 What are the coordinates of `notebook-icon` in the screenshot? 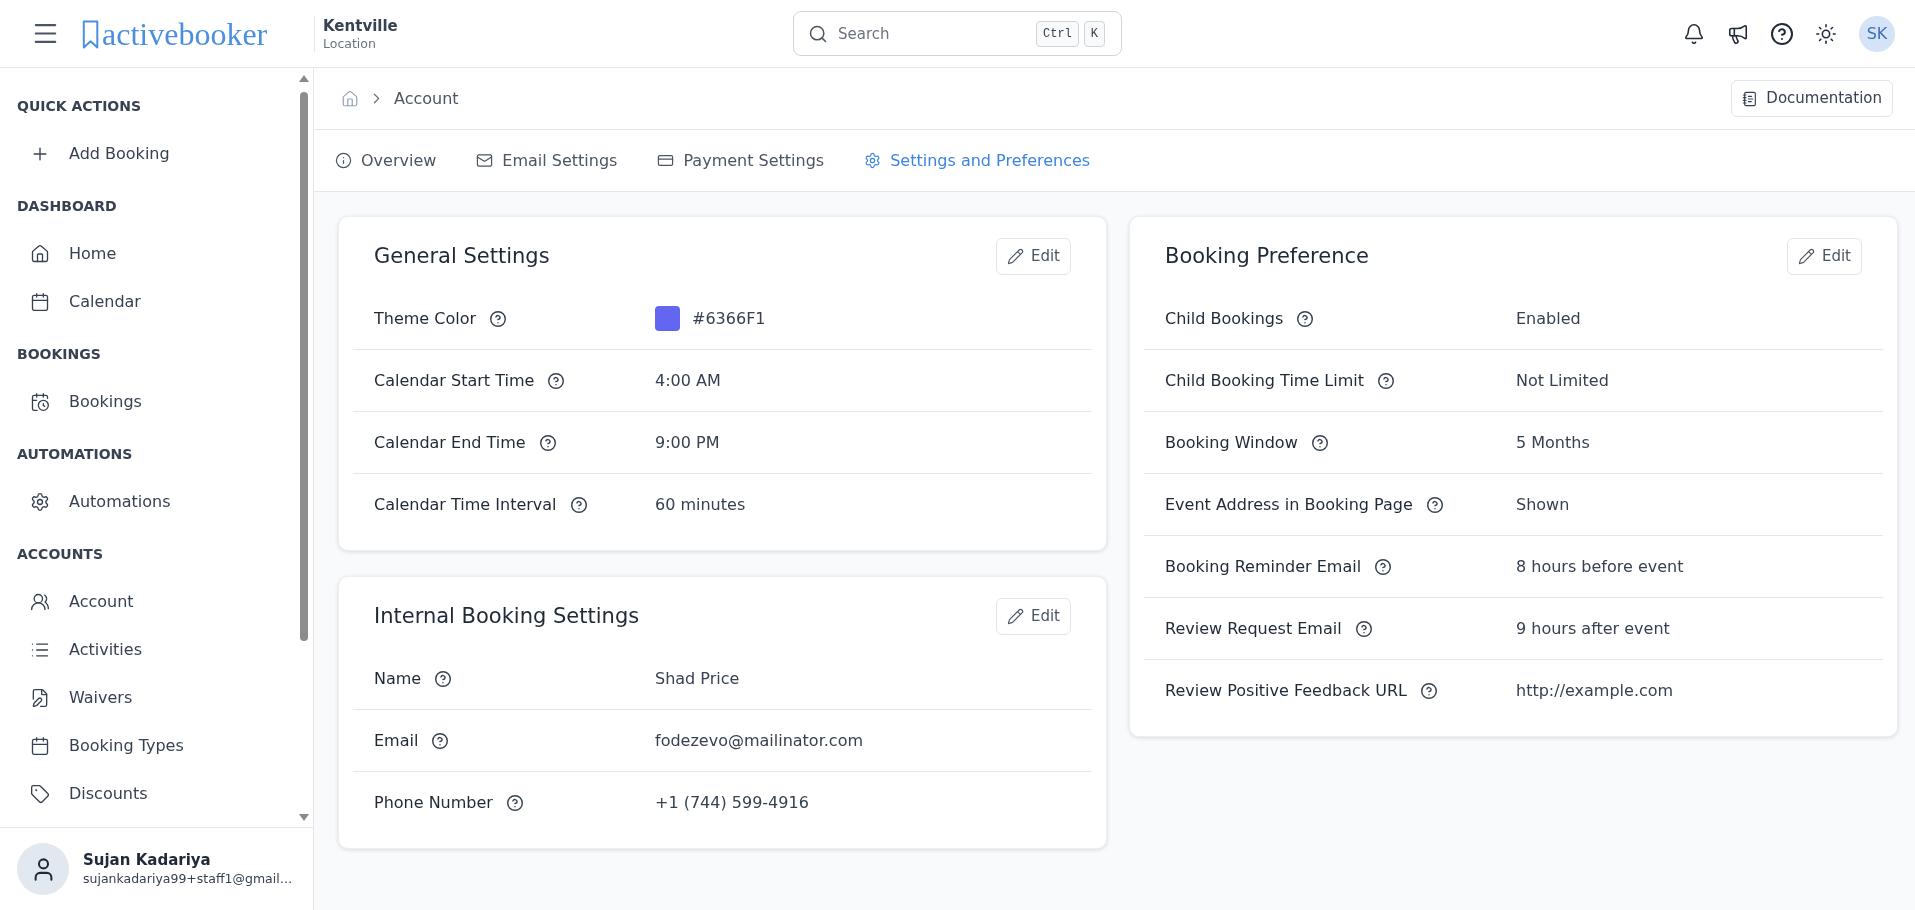 It's located at (1750, 98).